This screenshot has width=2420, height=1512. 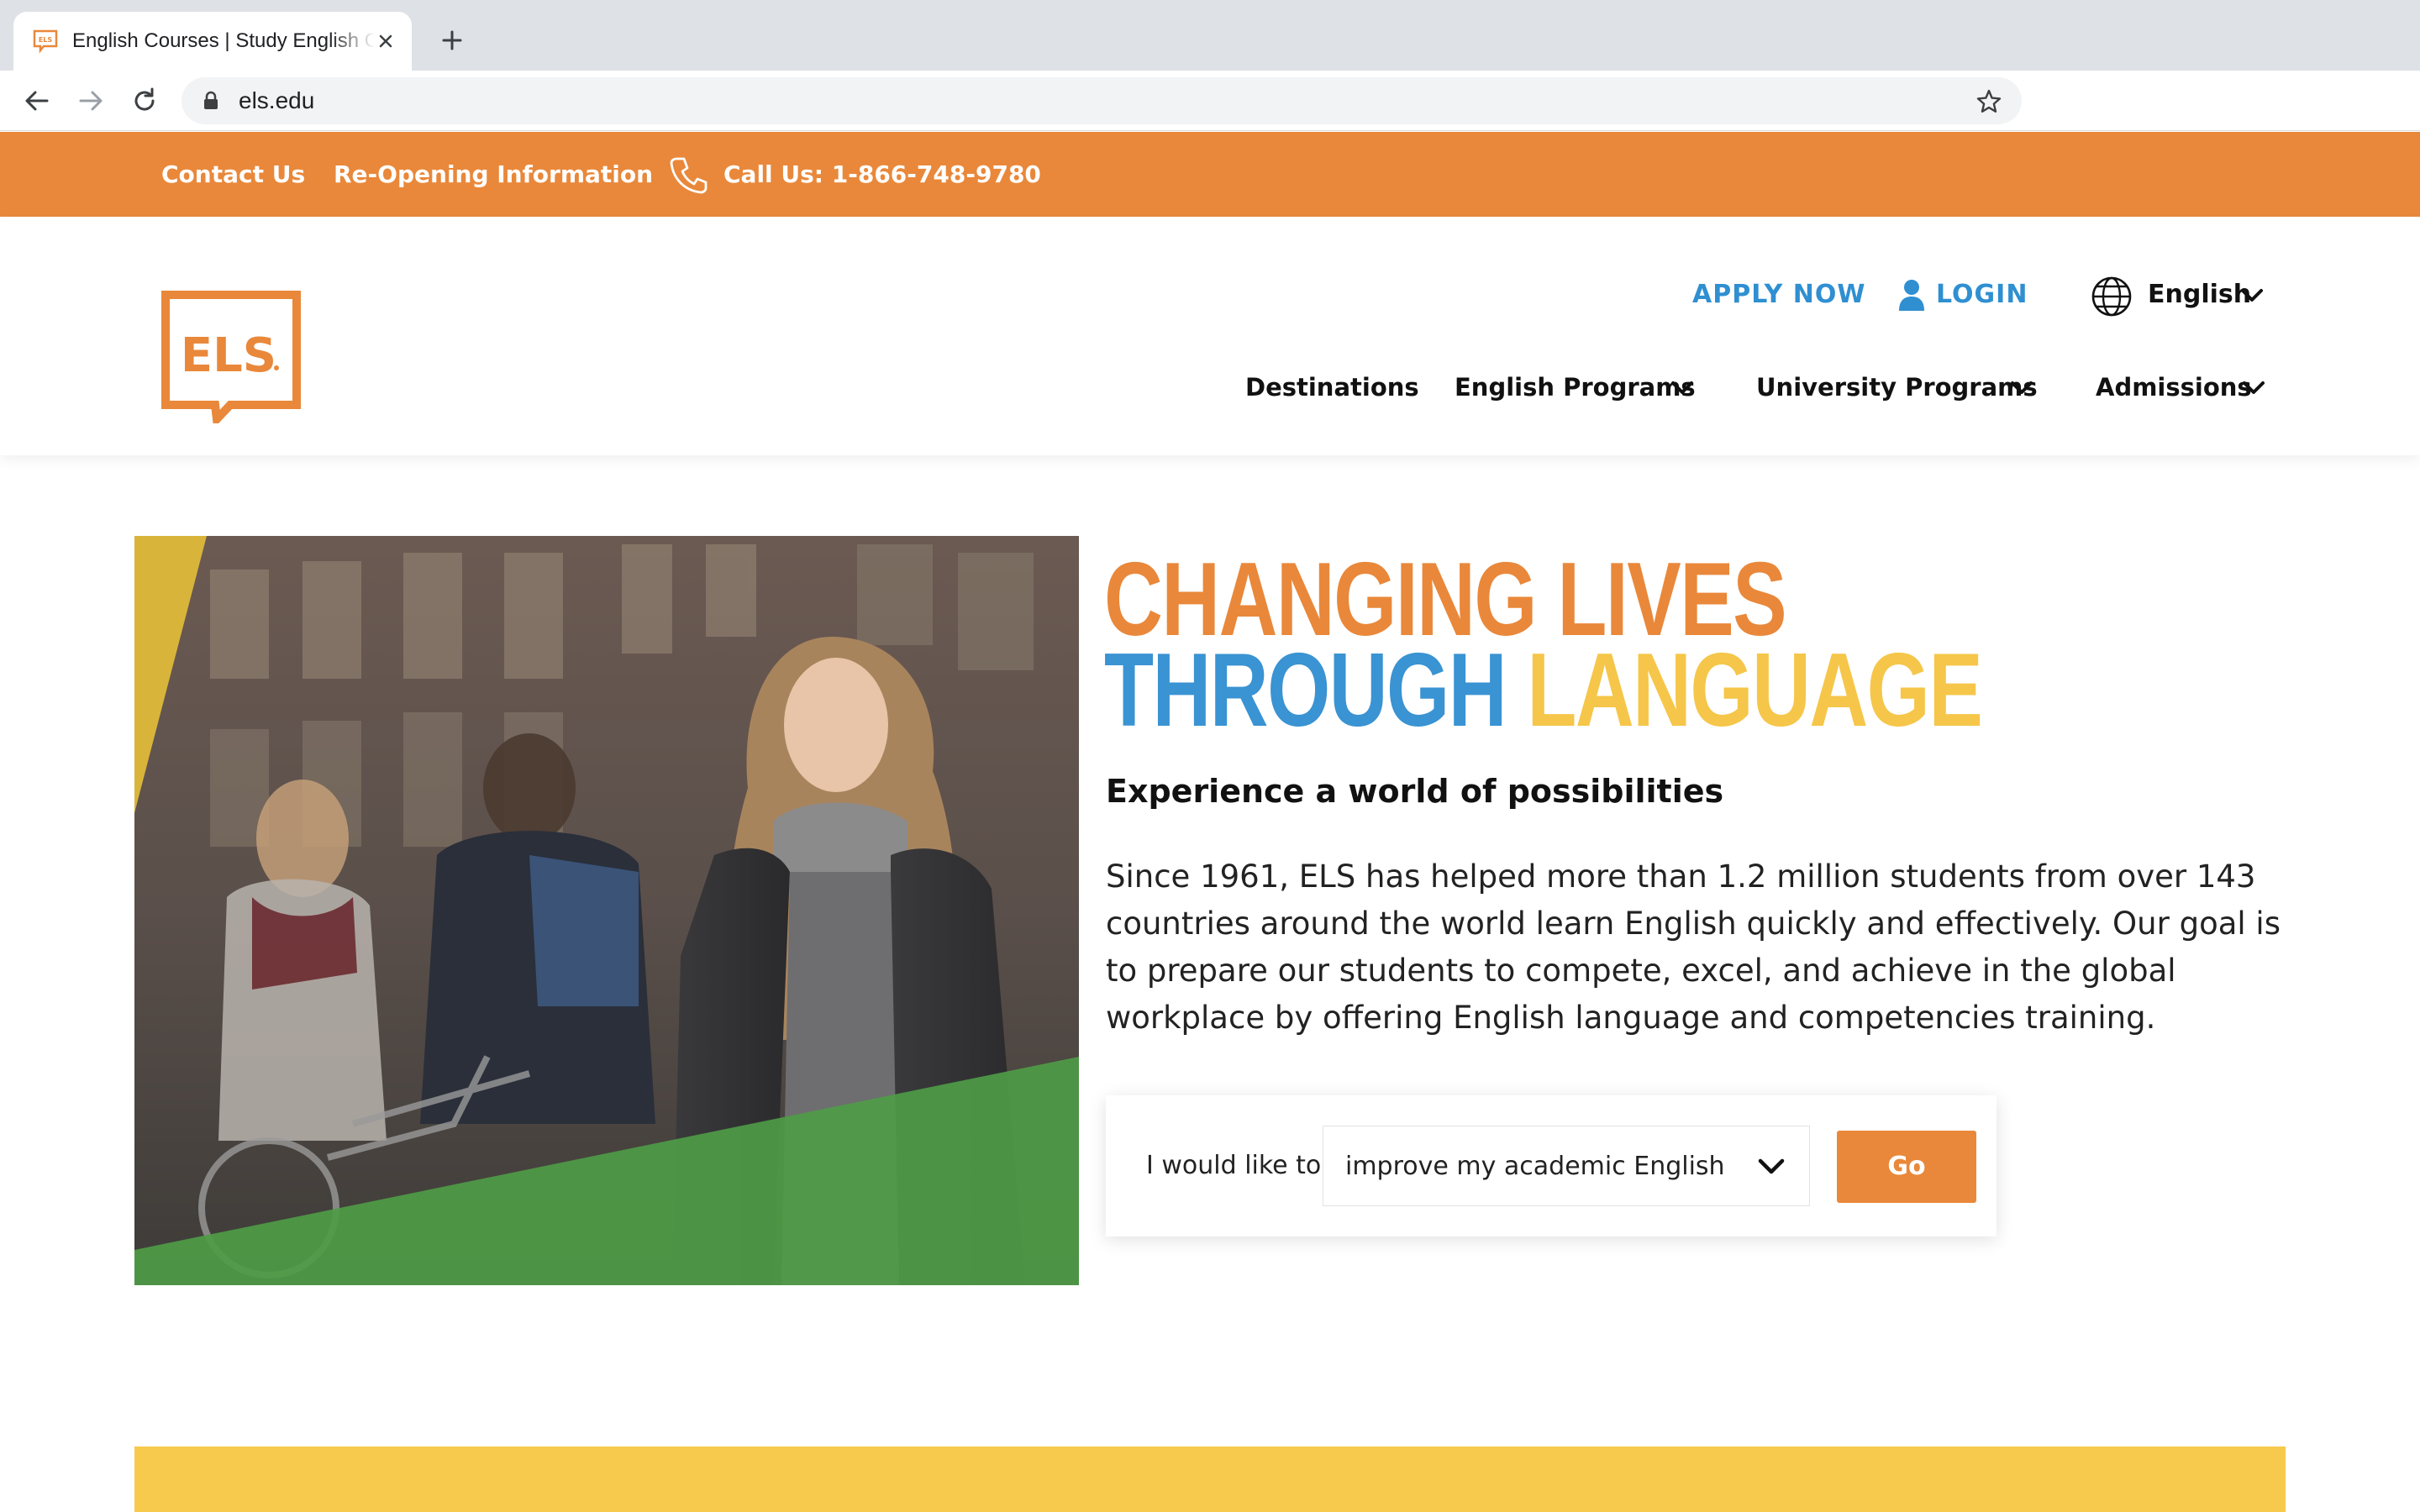 I want to click on browser-toolbar: els.edu, so click(x=1210, y=101).